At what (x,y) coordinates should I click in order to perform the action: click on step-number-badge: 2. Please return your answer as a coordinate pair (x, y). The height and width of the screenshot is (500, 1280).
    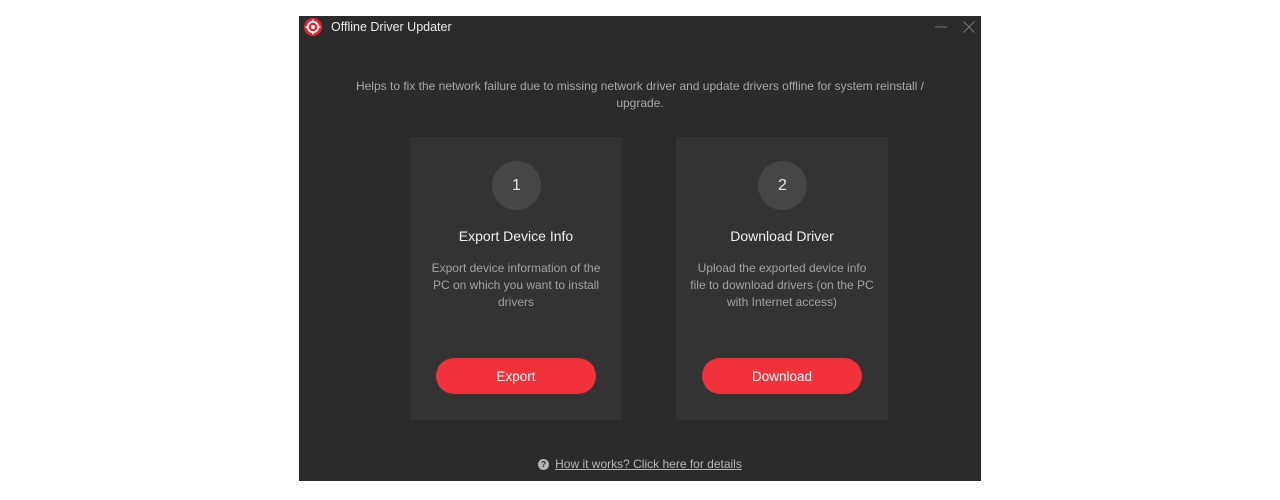
    Looking at the image, I should click on (782, 185).